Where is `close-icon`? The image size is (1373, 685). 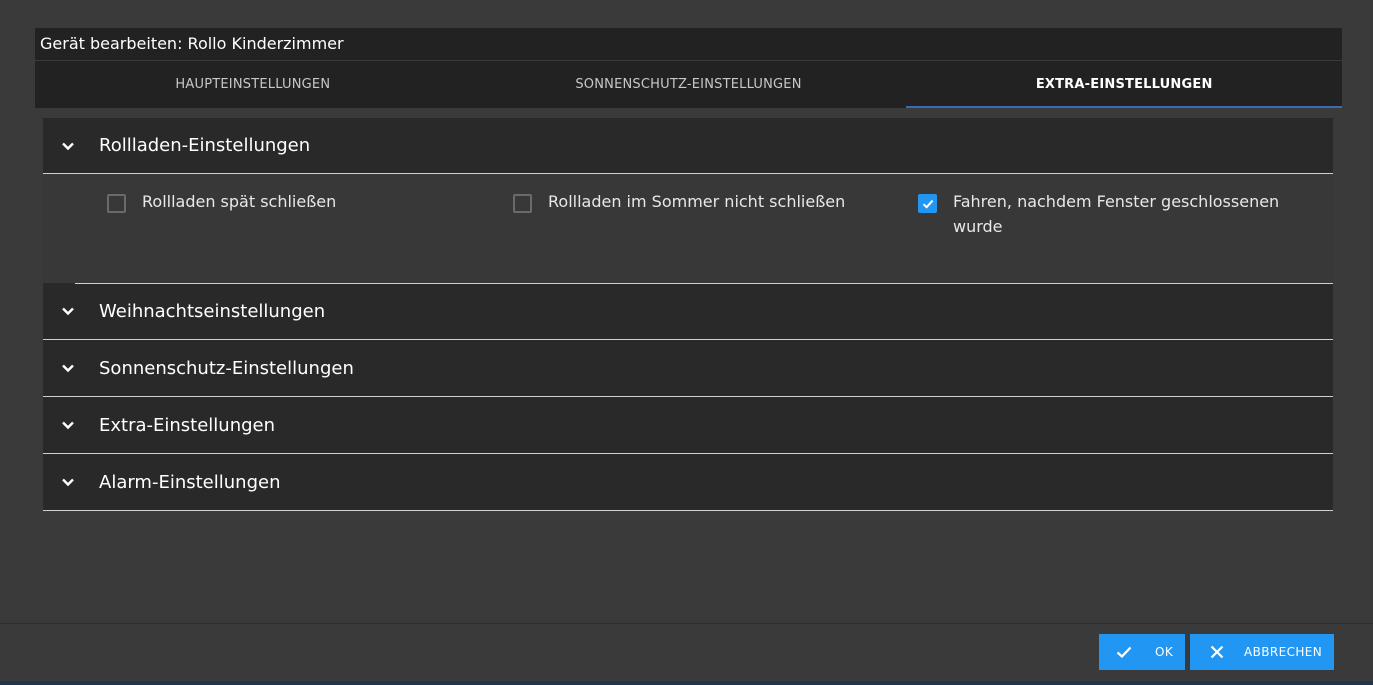
close-icon is located at coordinates (1217, 652).